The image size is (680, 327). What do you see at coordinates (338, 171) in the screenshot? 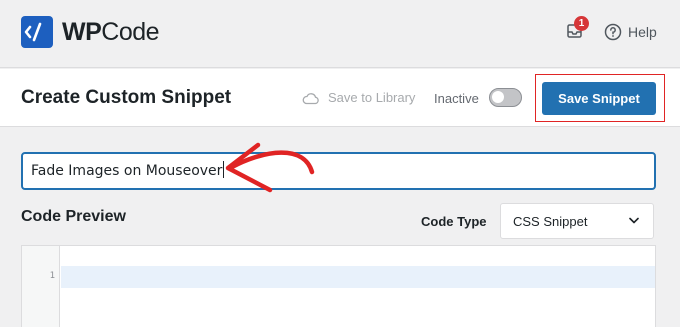
I see `snippet-title-input: Fade Images on Mouseover` at bounding box center [338, 171].